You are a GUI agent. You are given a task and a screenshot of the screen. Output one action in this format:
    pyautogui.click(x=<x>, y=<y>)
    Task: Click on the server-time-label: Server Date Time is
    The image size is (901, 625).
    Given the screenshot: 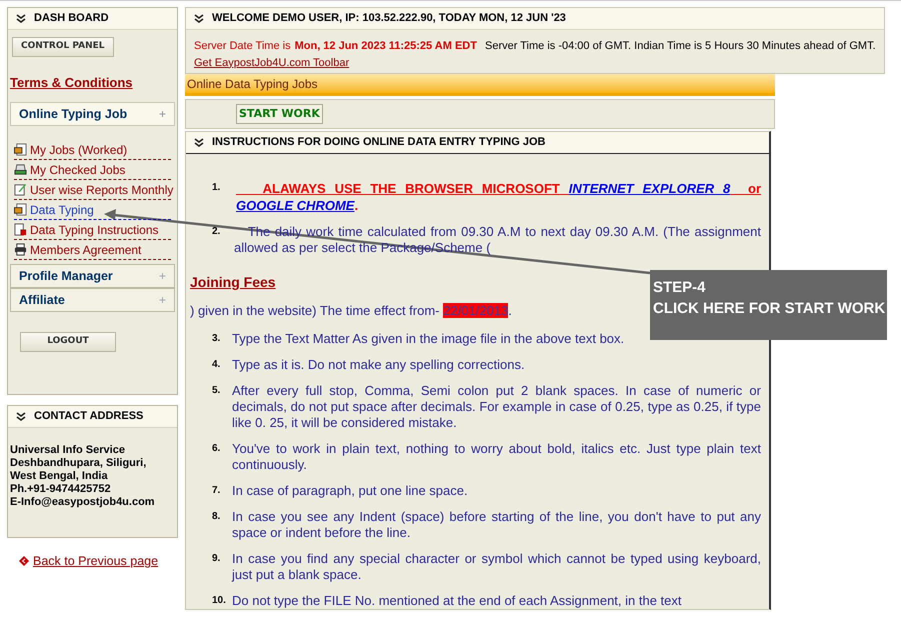 What is the action you would take?
    pyautogui.click(x=242, y=46)
    